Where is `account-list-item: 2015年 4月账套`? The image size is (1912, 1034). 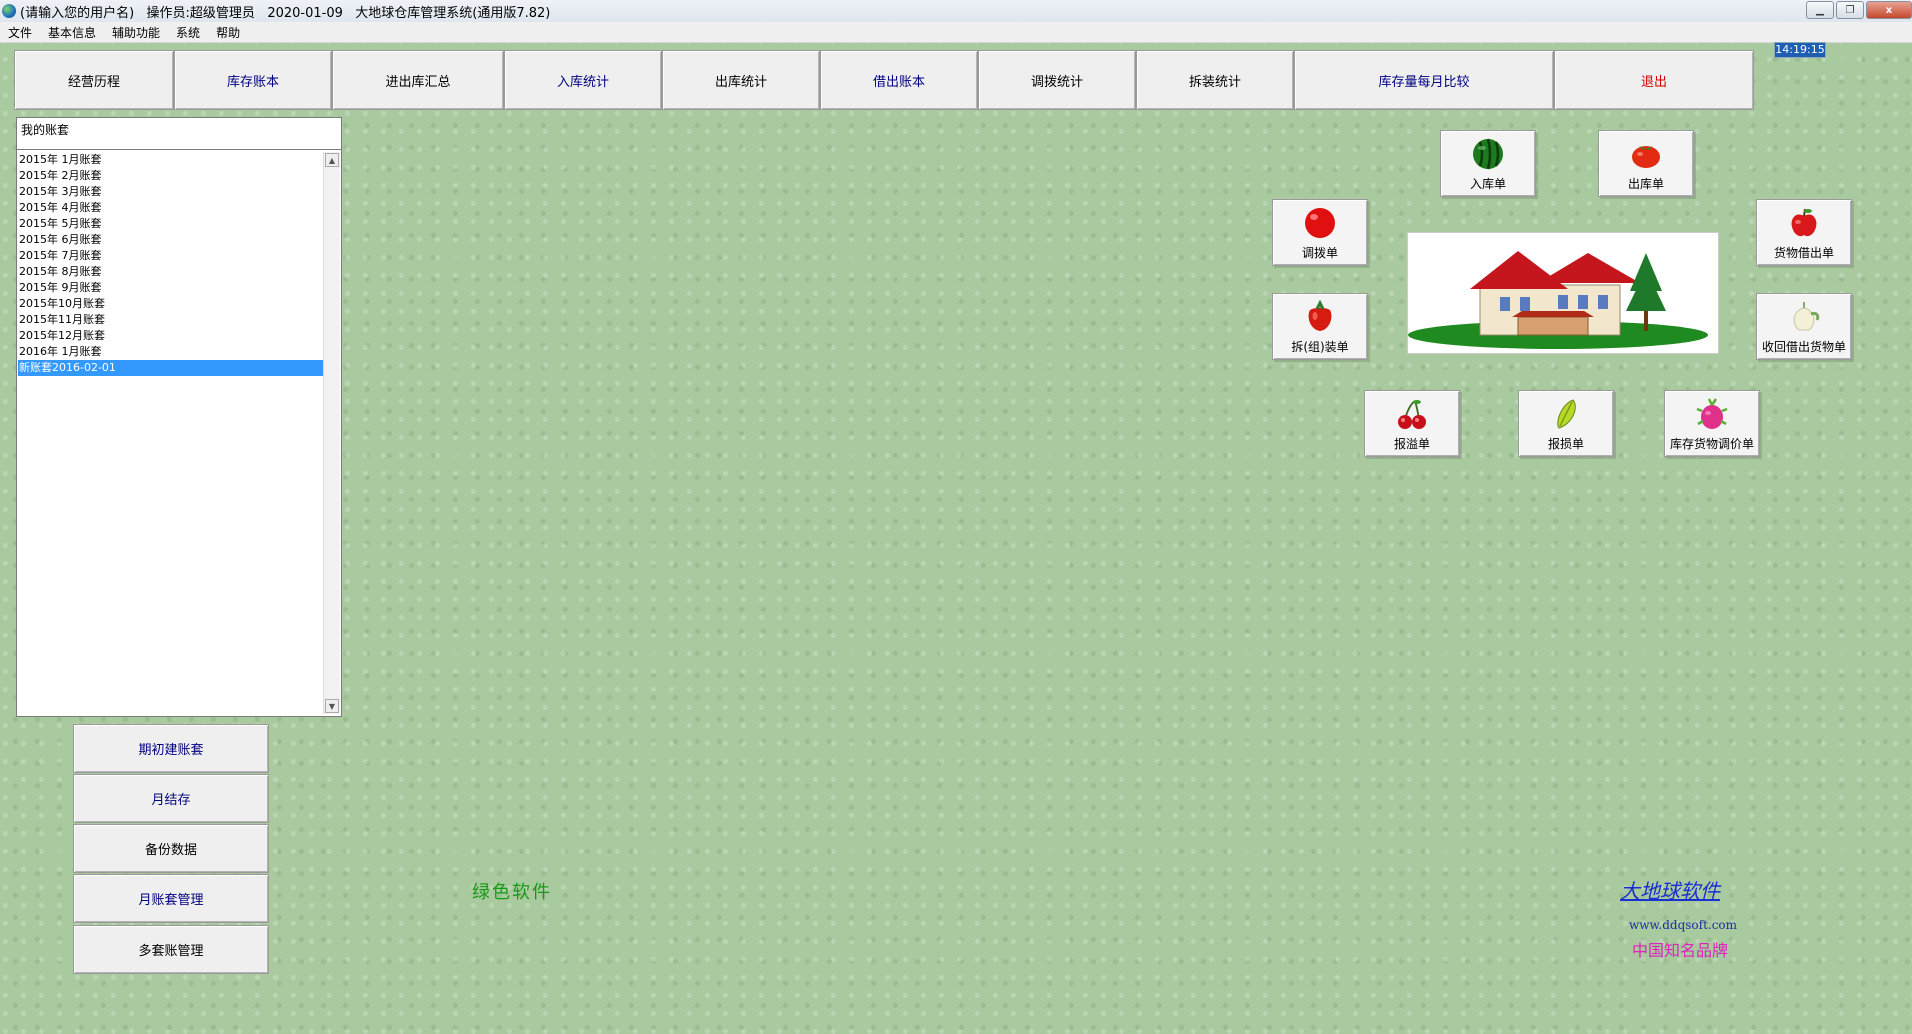
account-list-item: 2015年 4月账套 is located at coordinates (170, 208).